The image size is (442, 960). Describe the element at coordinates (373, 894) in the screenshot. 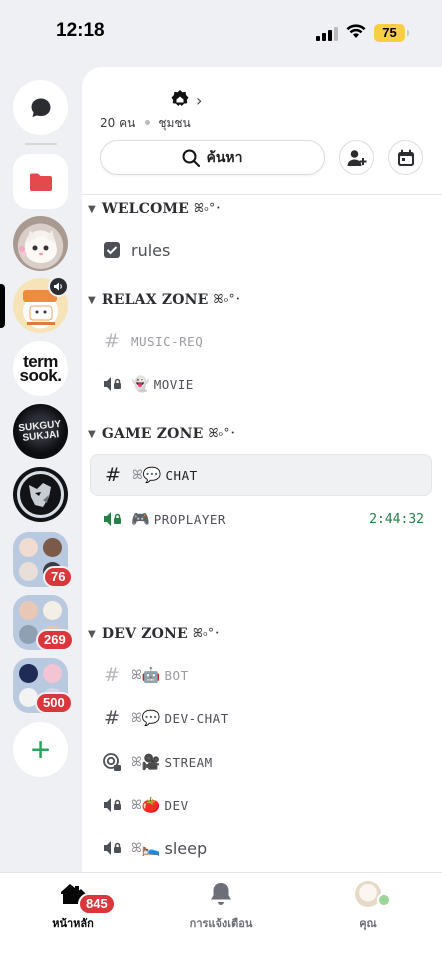

I see `avatar` at that location.